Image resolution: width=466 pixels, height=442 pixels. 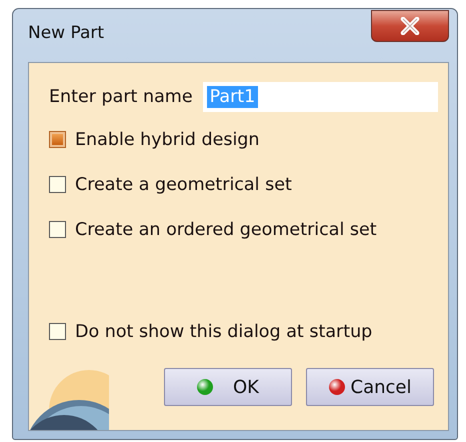 I want to click on close-button, so click(x=410, y=26).